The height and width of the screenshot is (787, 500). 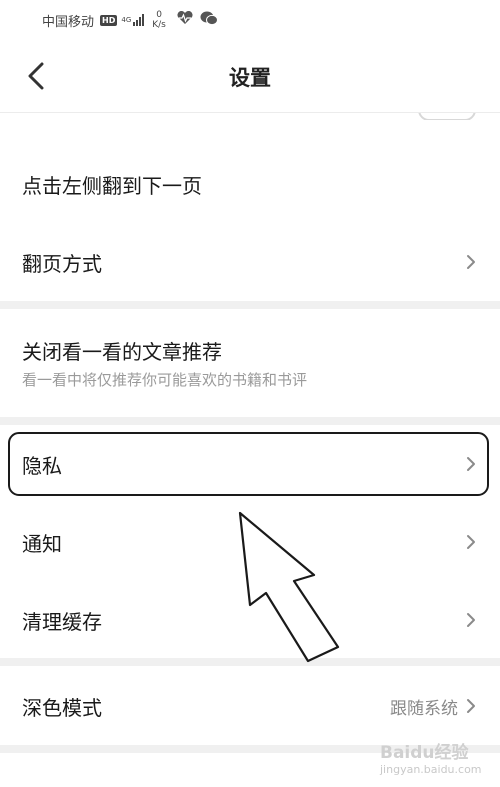 I want to click on carrier-name: 中国移动, so click(x=68, y=22).